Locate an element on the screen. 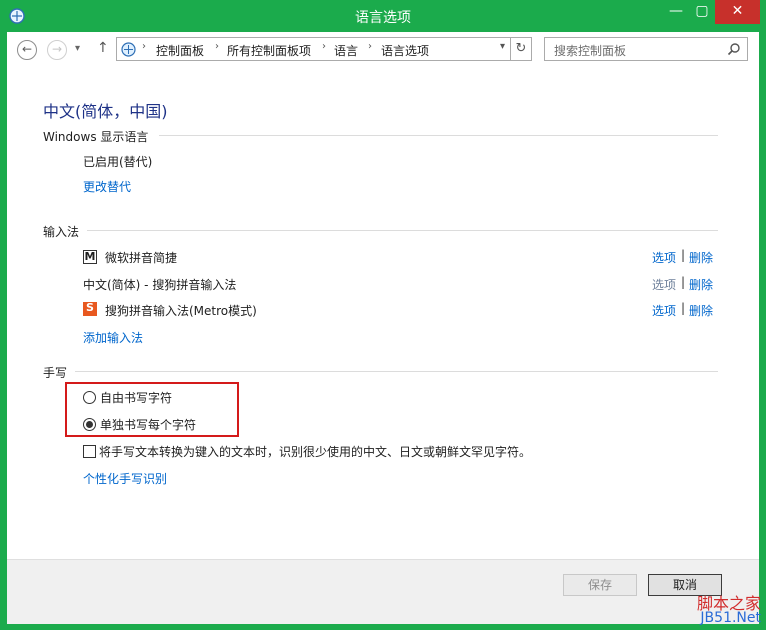  input-method-section-label: 输入法 is located at coordinates (61, 232).